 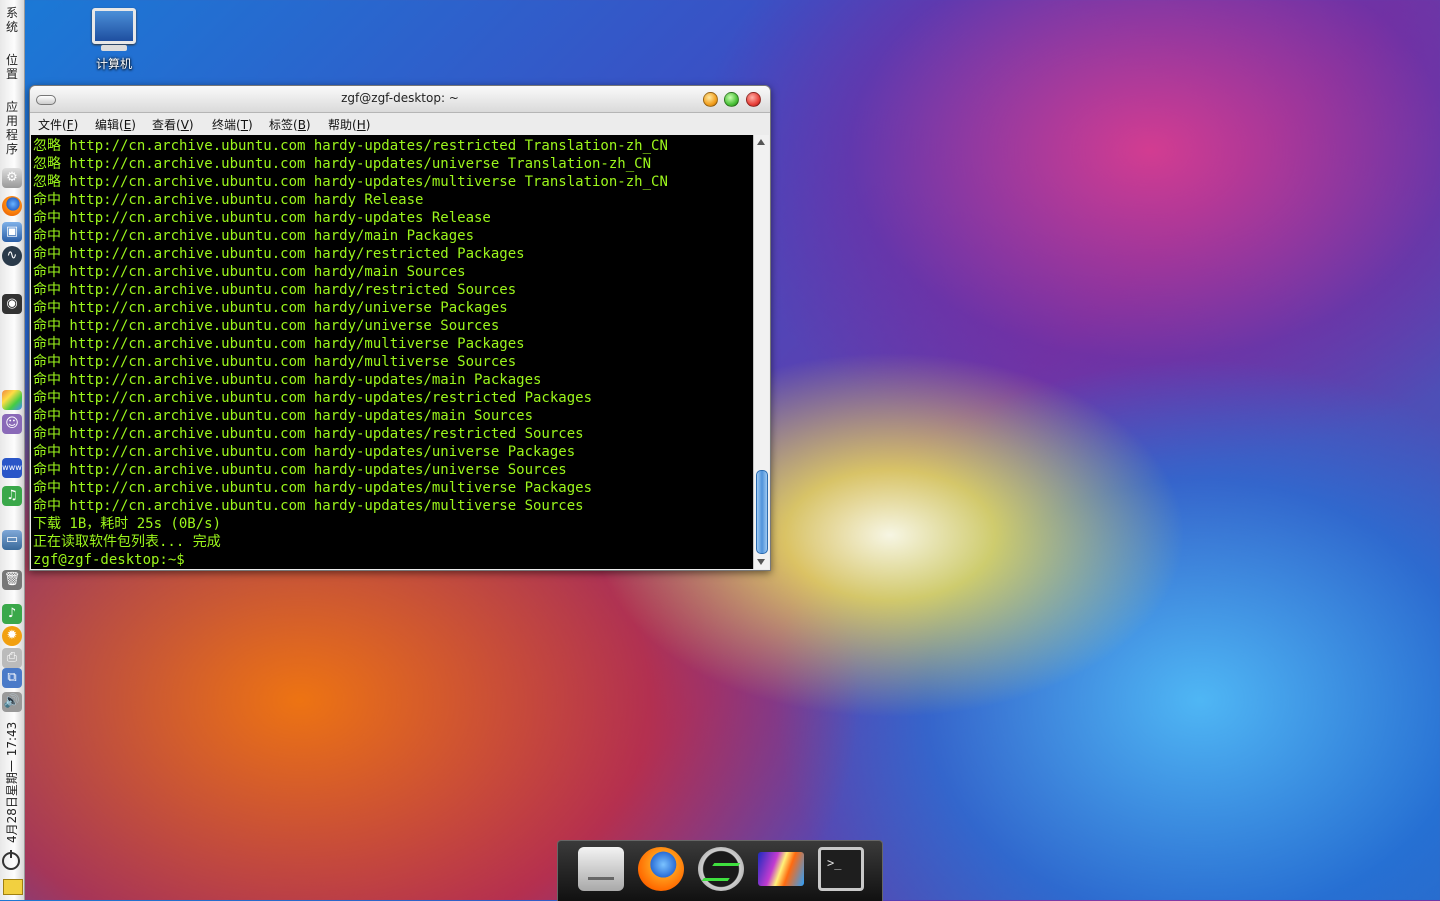 I want to click on vertical-scrollbar, so click(x=761, y=352).